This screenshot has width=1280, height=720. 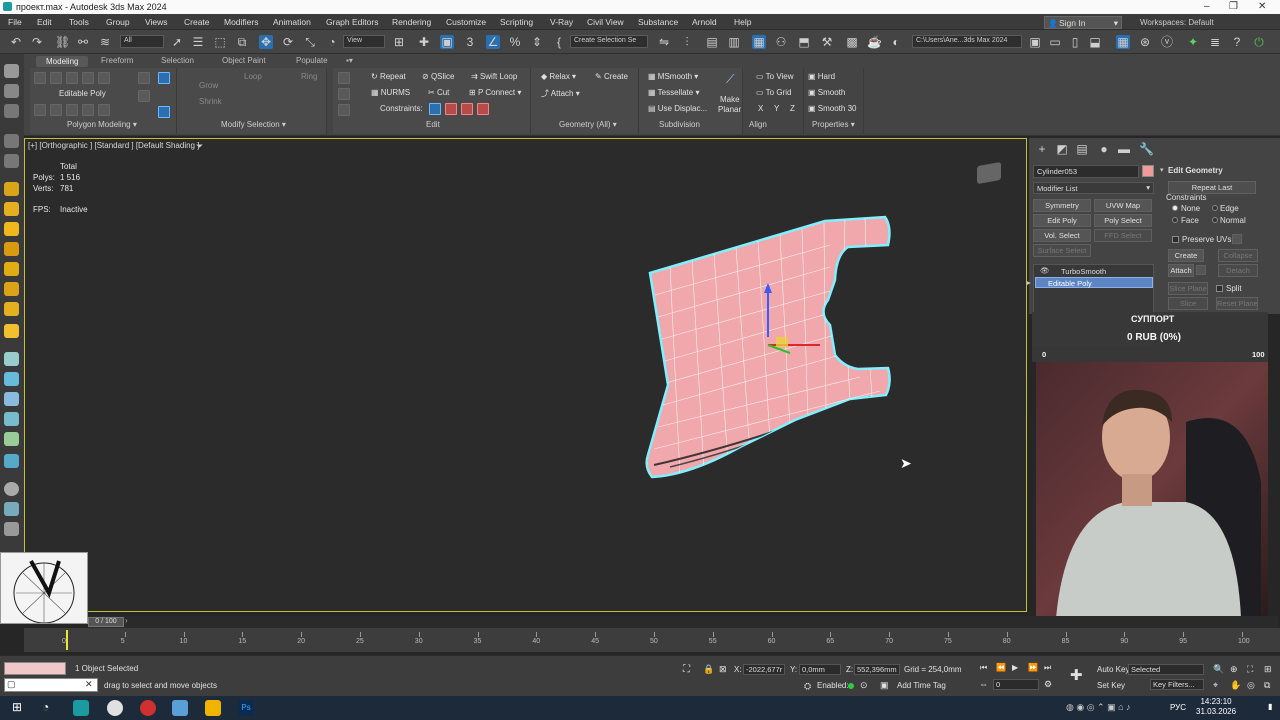 I want to click on slice-button: Slice, so click(x=1188, y=303).